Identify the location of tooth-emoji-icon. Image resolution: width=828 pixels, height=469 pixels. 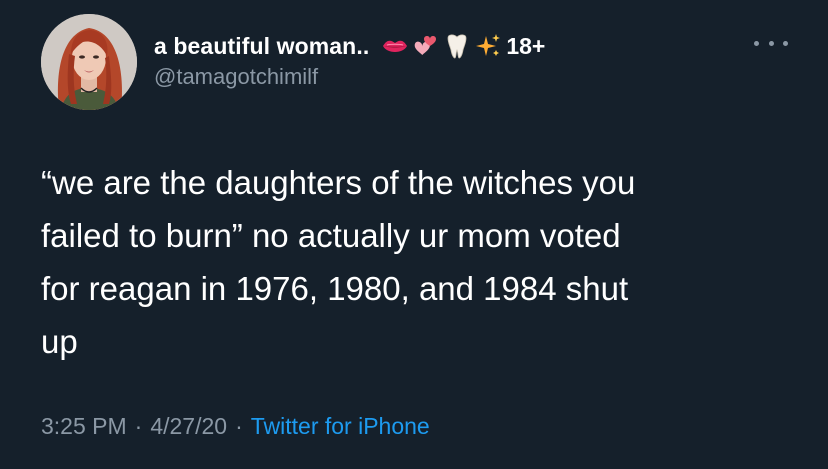
(457, 46).